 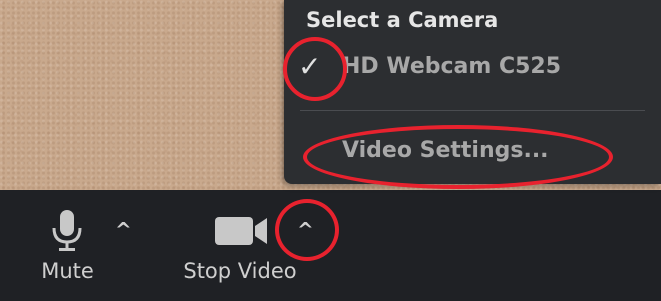 I want to click on stop-video-label: Stop Video, so click(x=240, y=271).